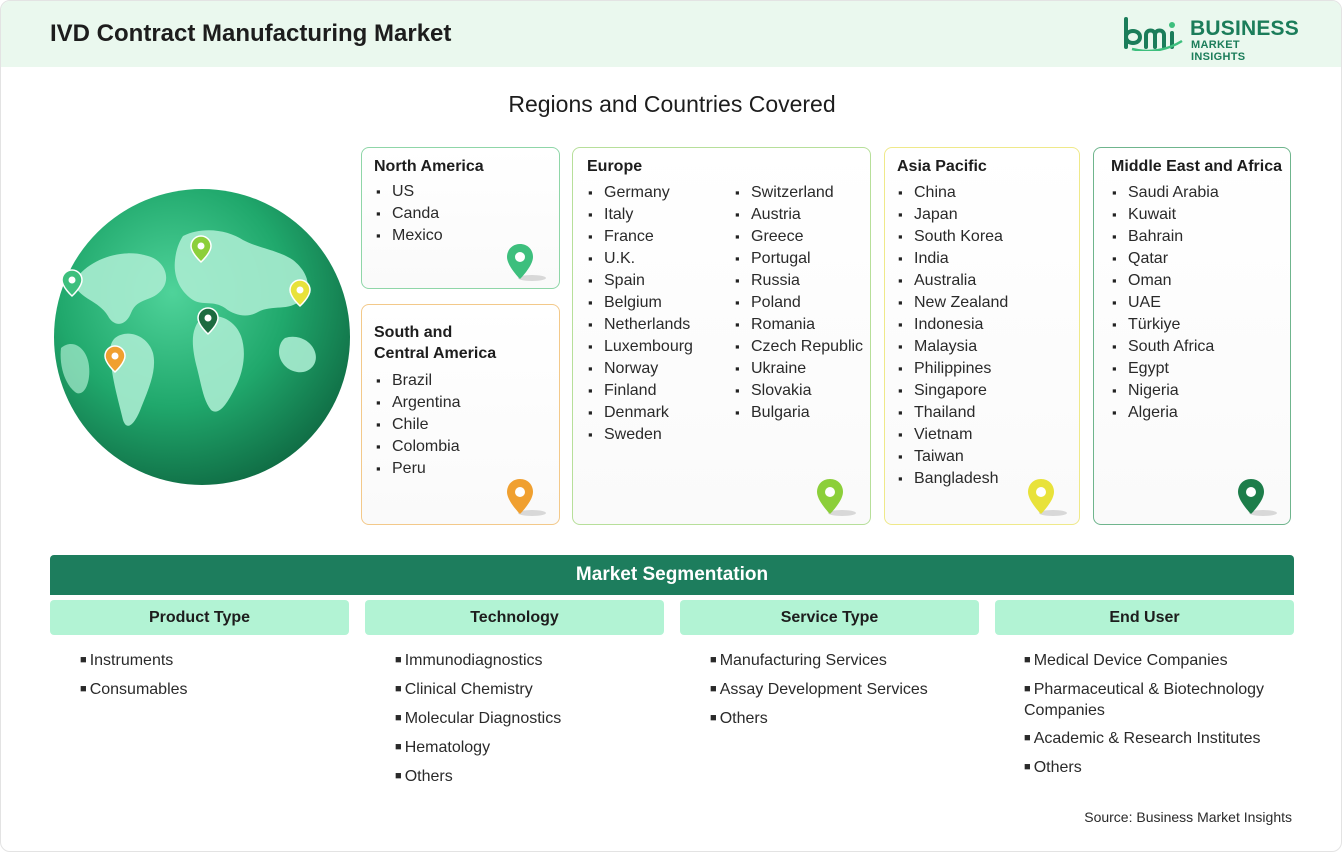  What do you see at coordinates (640, 347) in the screenshot?
I see `list-item: Luxembourg` at bounding box center [640, 347].